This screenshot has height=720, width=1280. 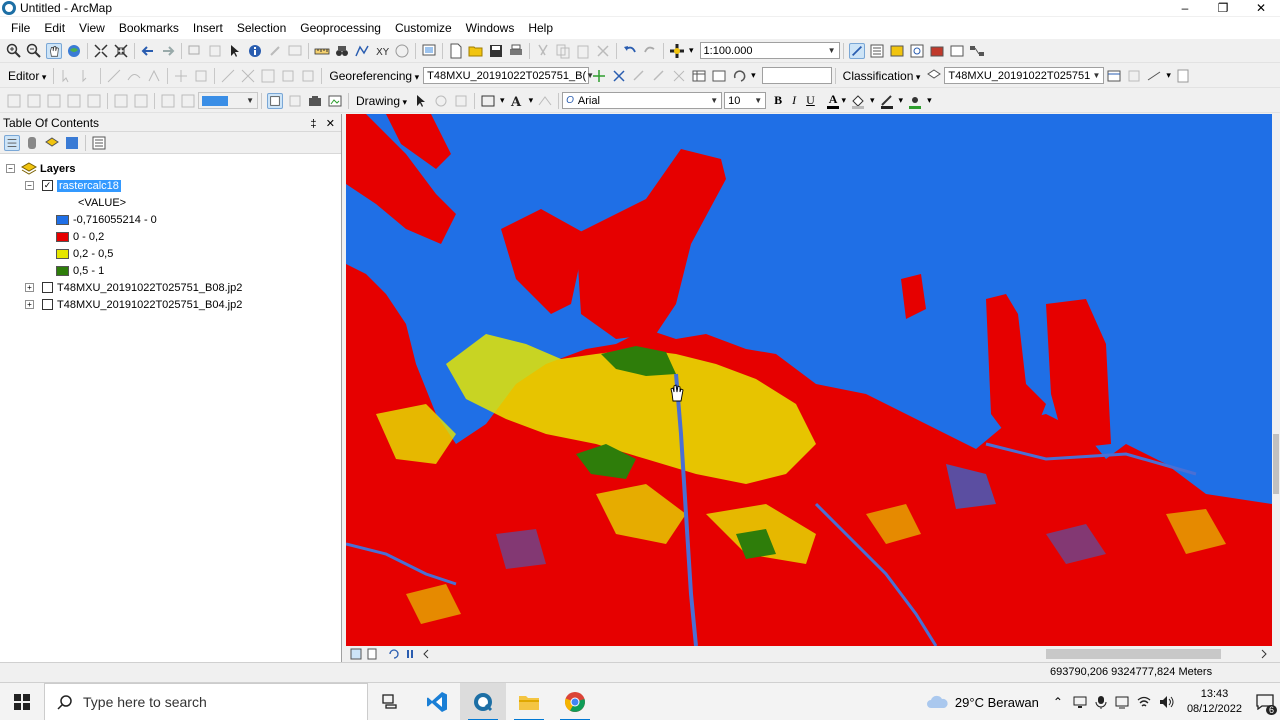 What do you see at coordinates (843, 100) in the screenshot?
I see `font-color-dropdown-icon: ▾` at bounding box center [843, 100].